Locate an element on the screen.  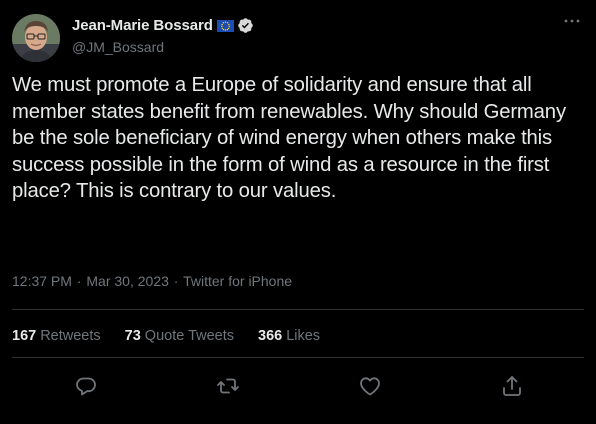
retweets-stat: 167 Retweets is located at coordinates (56, 336).